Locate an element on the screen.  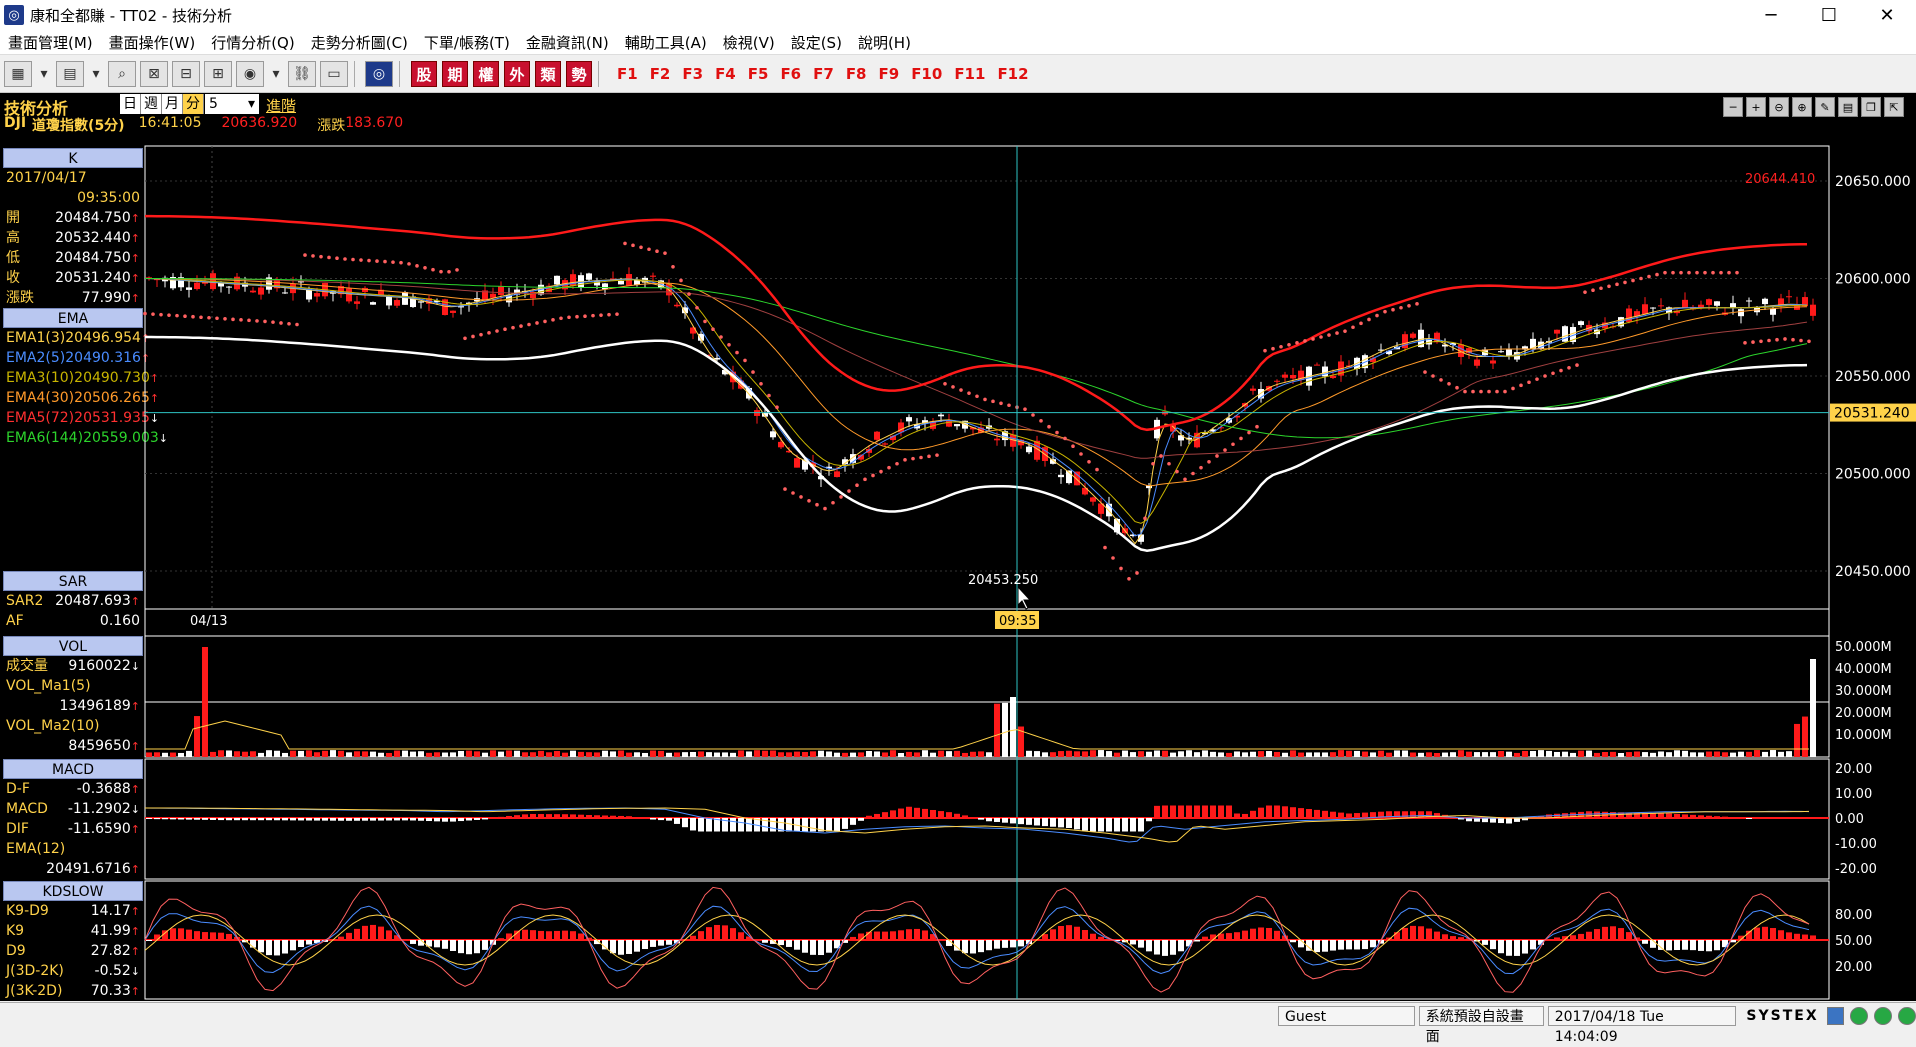
macd-signal-line is located at coordinates (977, 825).